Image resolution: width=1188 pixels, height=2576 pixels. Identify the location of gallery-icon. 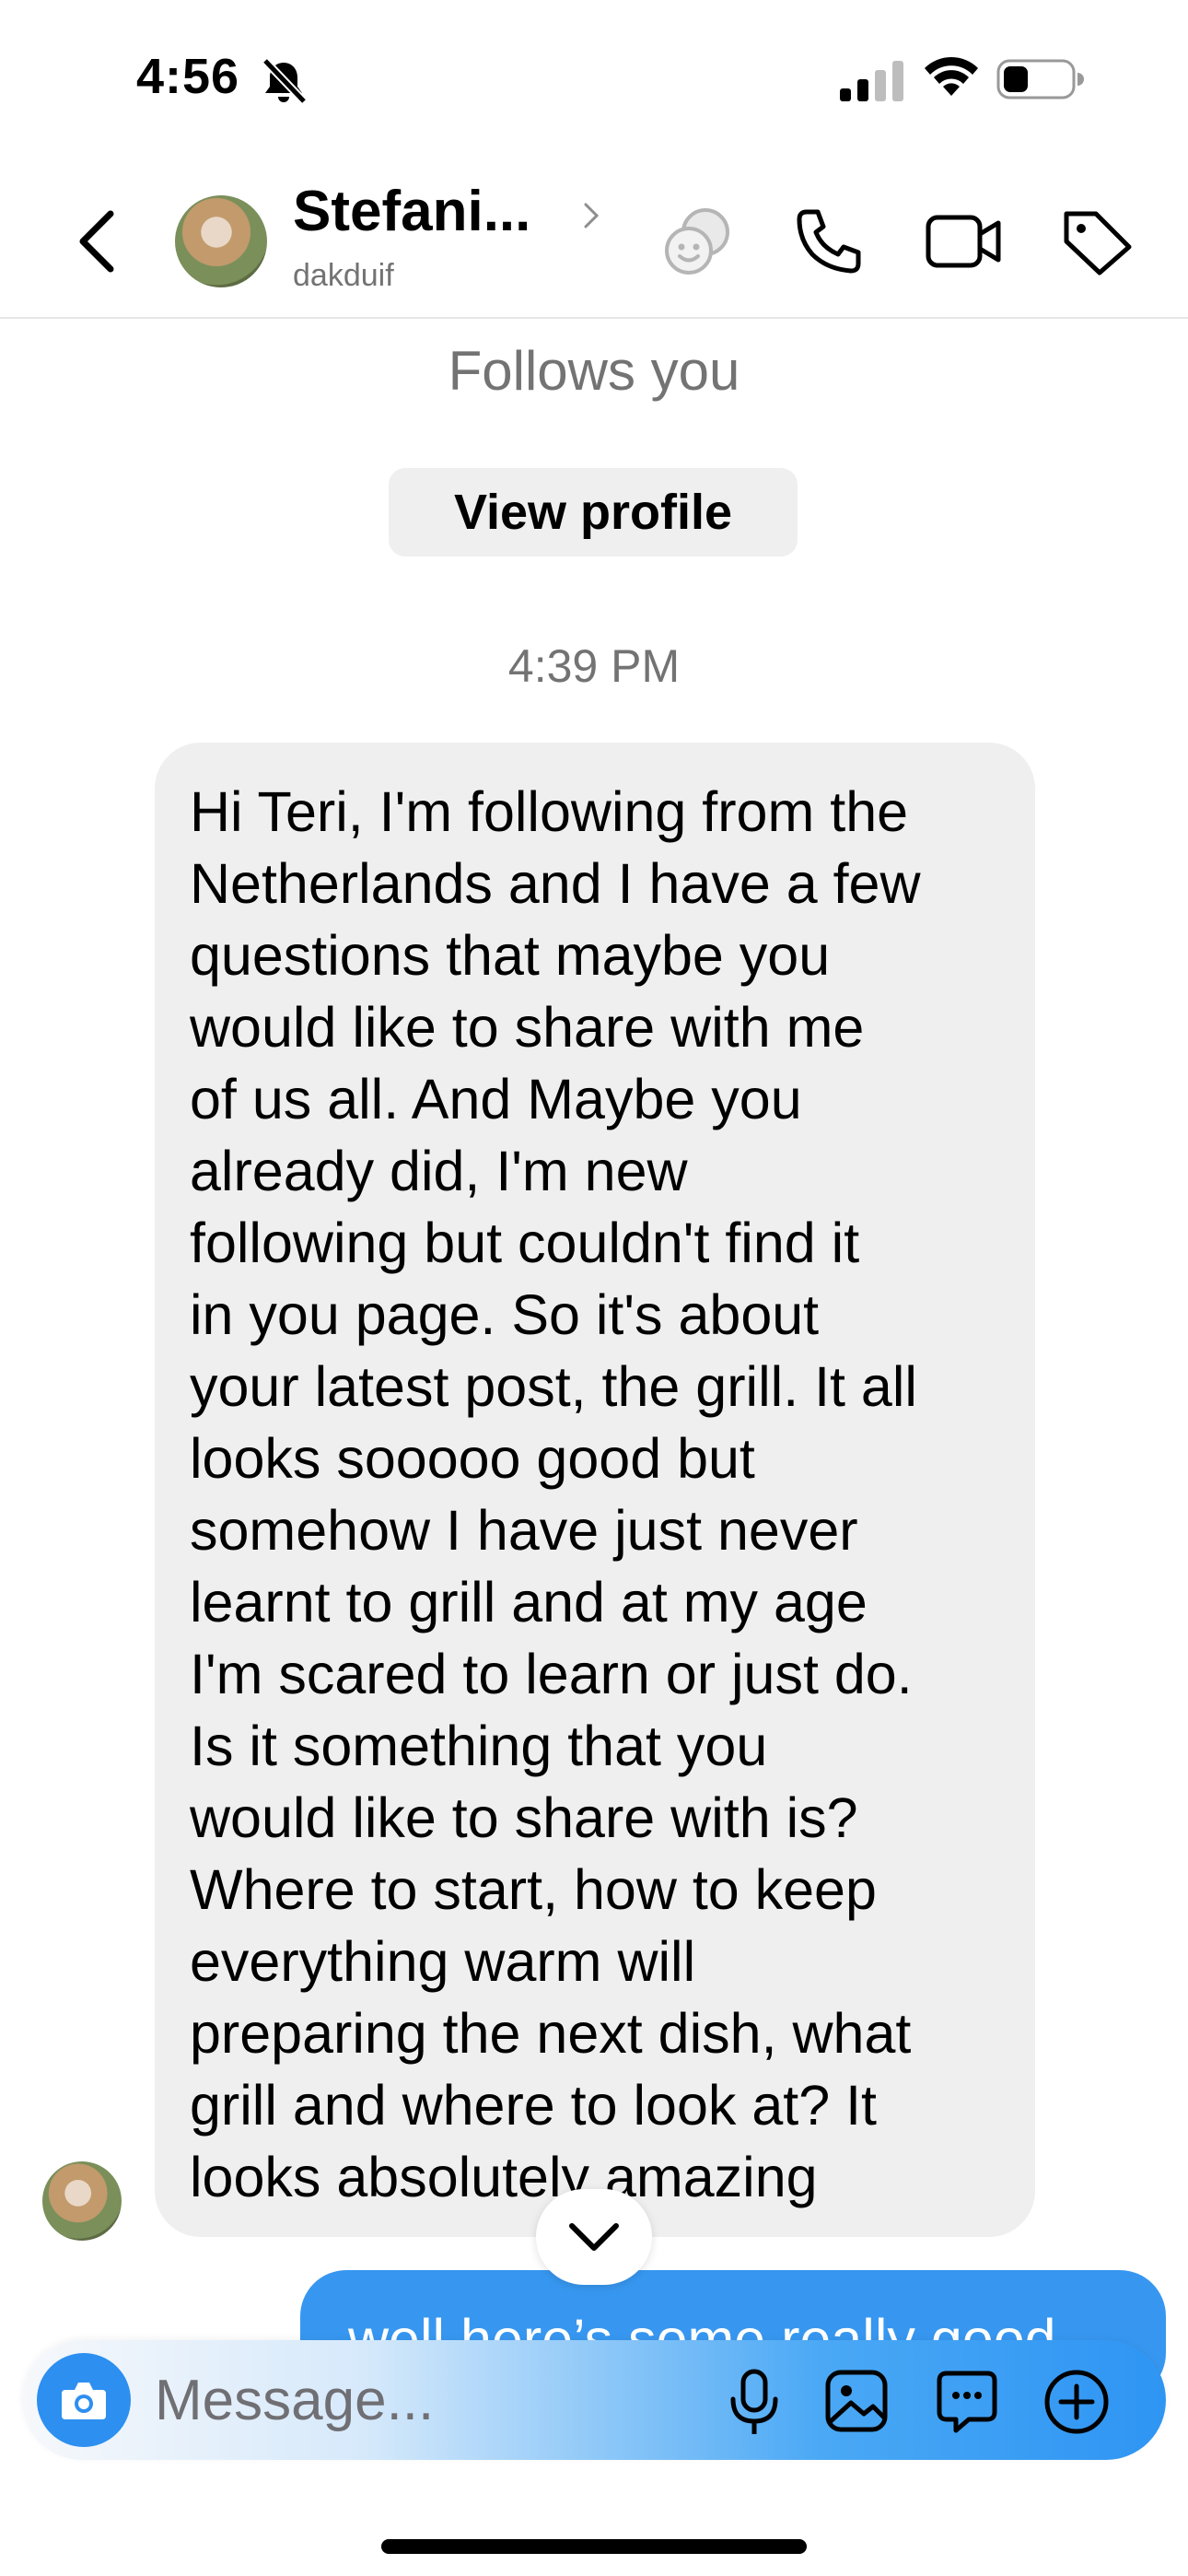
(856, 2401).